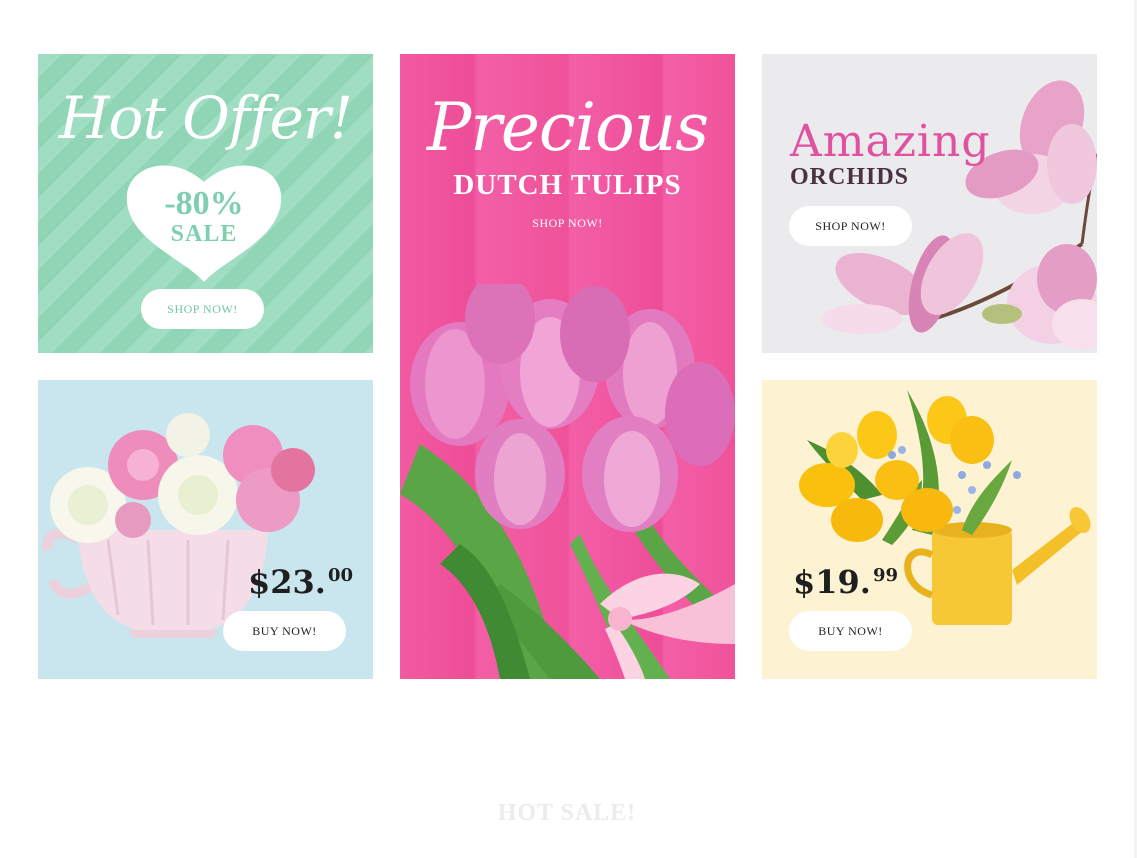 This screenshot has height=858, width=1137. Describe the element at coordinates (850, 226) in the screenshot. I see `orchids-shop-button: SHOP NOW!` at that location.